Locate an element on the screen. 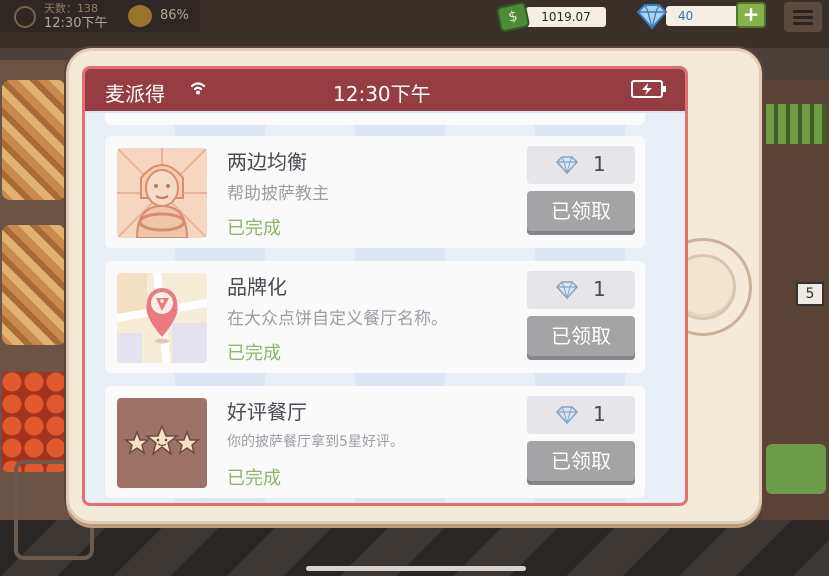 The image size is (829, 576). achievement-description: 帮助披萨教主 is located at coordinates (278, 194).